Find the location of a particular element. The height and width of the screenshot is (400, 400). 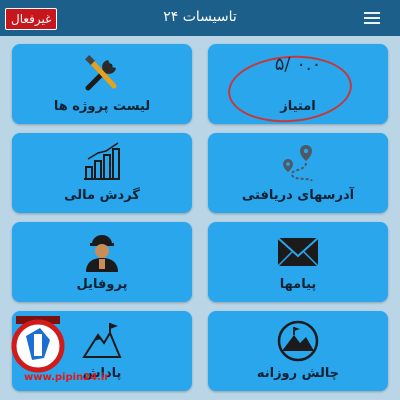

bar-chart-icon is located at coordinates (102, 163).